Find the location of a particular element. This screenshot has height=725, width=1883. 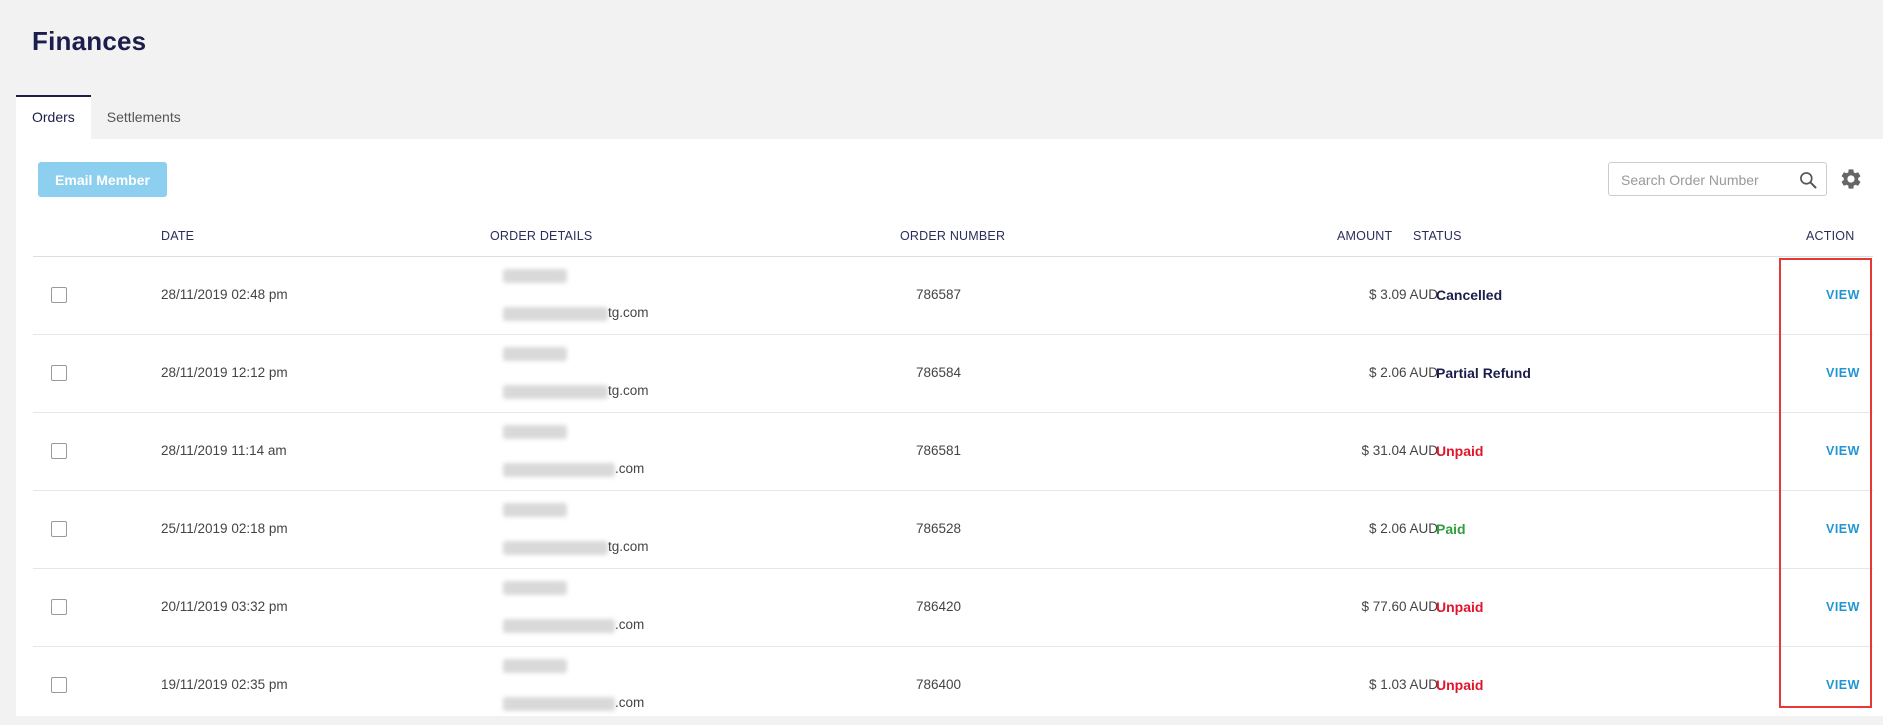

header-amount: AMOUNT is located at coordinates (1365, 236).